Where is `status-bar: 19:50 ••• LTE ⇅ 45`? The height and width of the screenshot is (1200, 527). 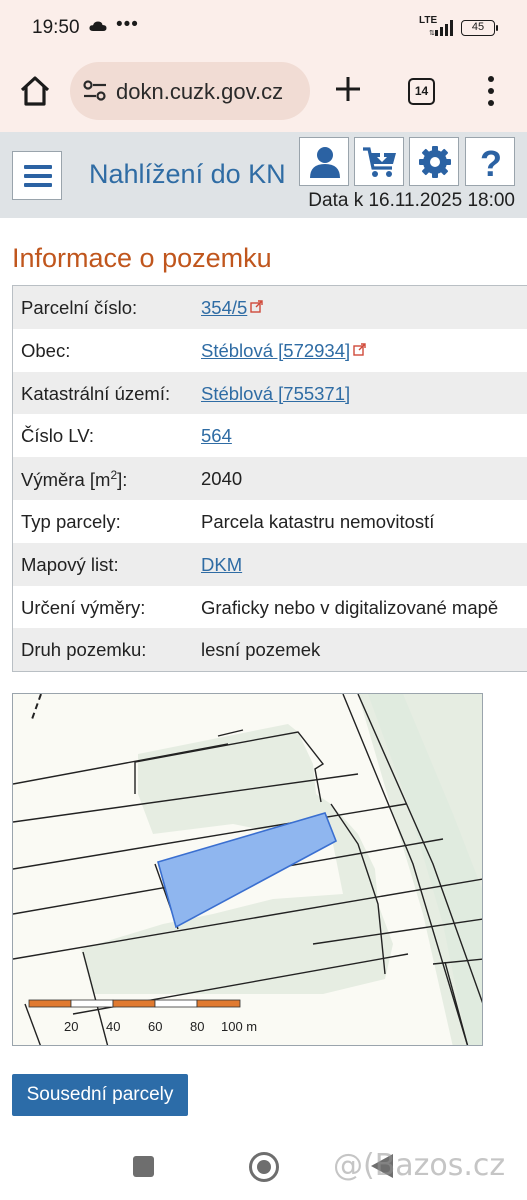
status-bar: 19:50 ••• LTE ⇅ 45 is located at coordinates (263, 28).